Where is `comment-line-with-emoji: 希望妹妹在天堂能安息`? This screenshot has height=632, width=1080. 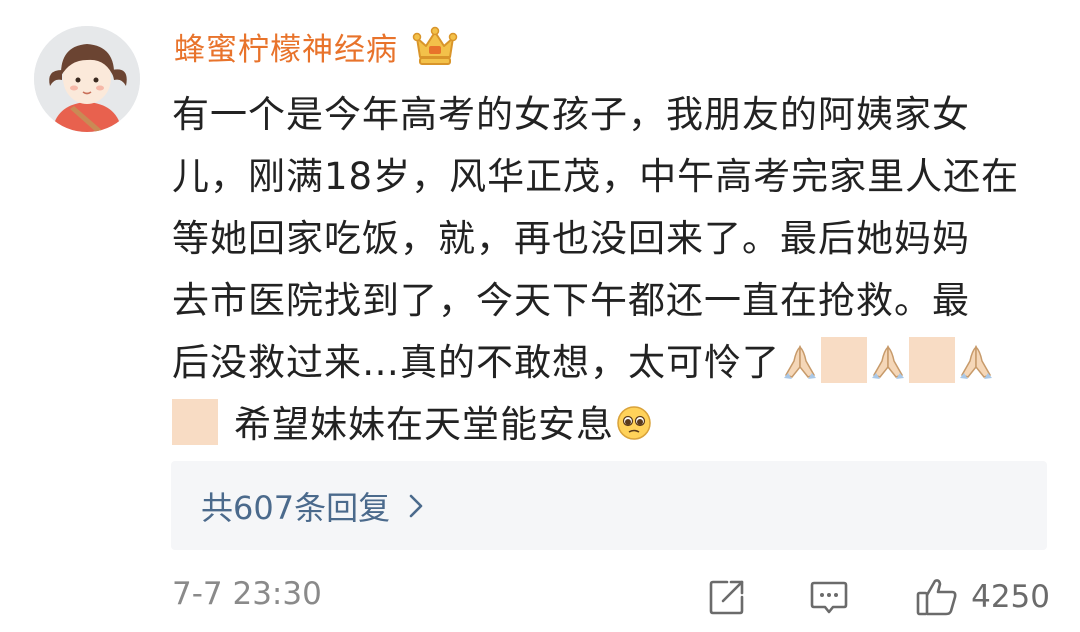 comment-line-with-emoji: 希望妹妹在天堂能安息 is located at coordinates (612, 425).